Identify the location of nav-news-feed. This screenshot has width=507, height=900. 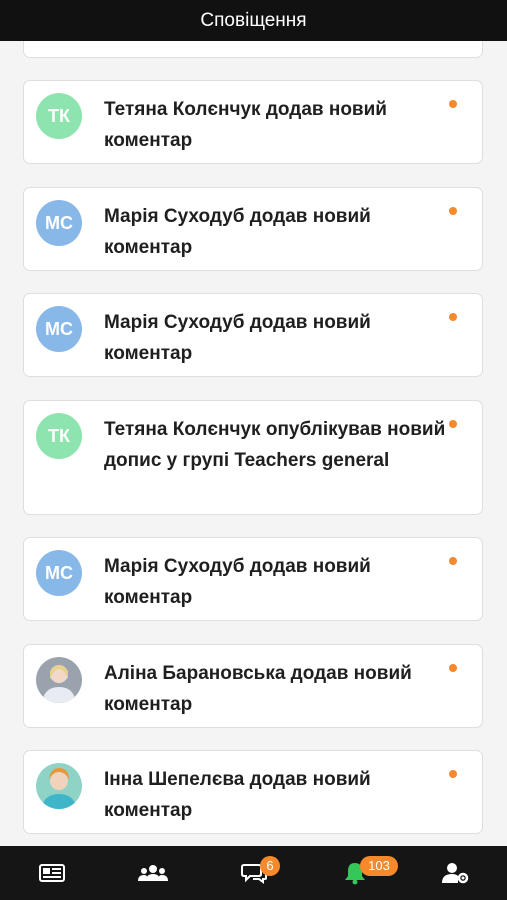
(52, 873).